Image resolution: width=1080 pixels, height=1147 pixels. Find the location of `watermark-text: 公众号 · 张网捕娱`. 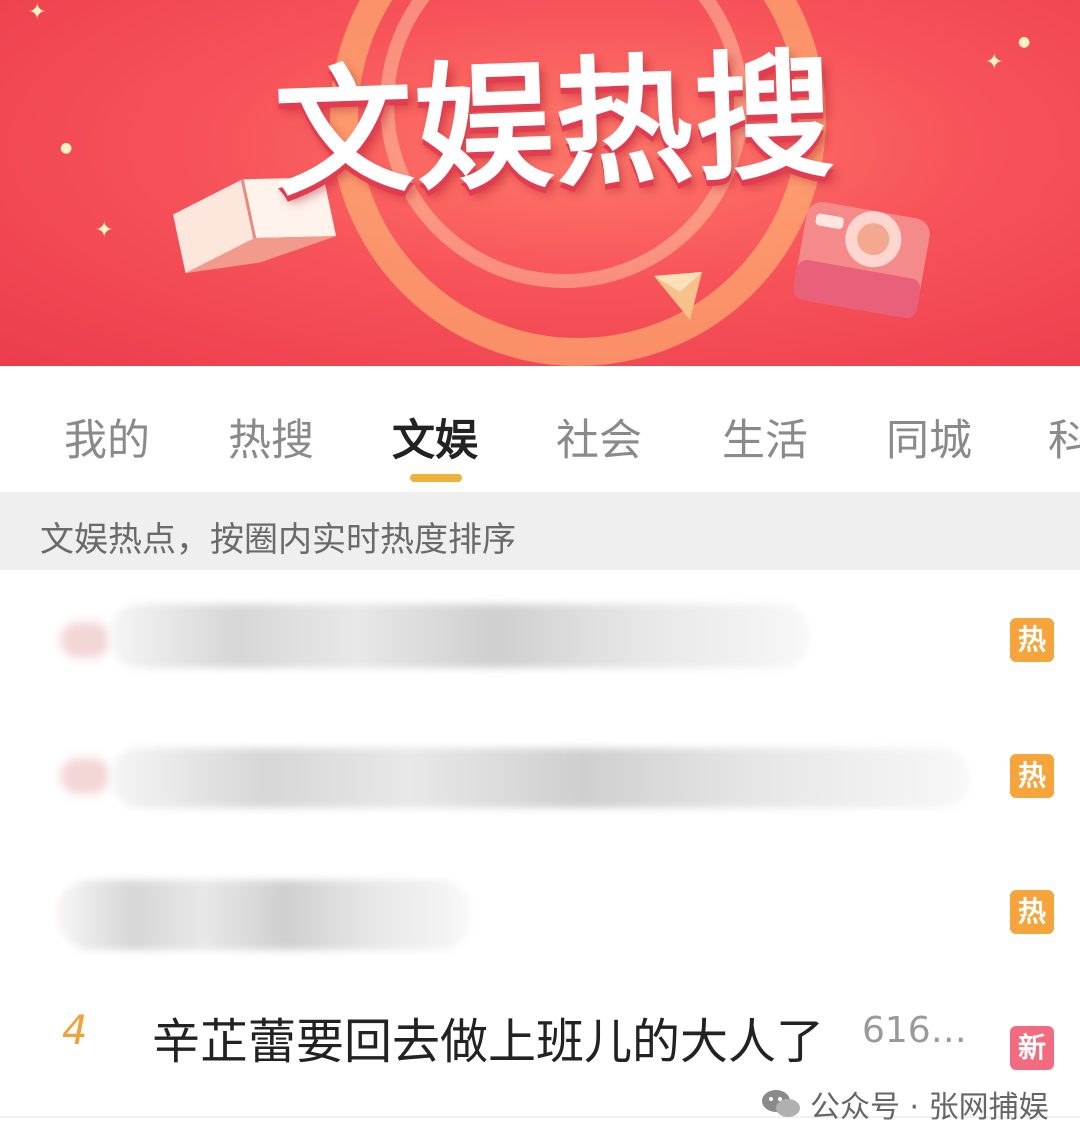

watermark-text: 公众号 · 张网捕娱 is located at coordinates (929, 1107).